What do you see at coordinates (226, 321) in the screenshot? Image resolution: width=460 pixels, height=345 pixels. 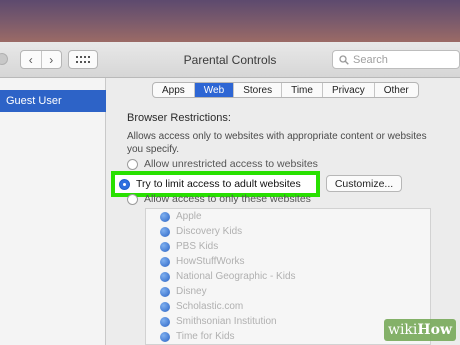 I see `site-label: Smithsonian Institution` at bounding box center [226, 321].